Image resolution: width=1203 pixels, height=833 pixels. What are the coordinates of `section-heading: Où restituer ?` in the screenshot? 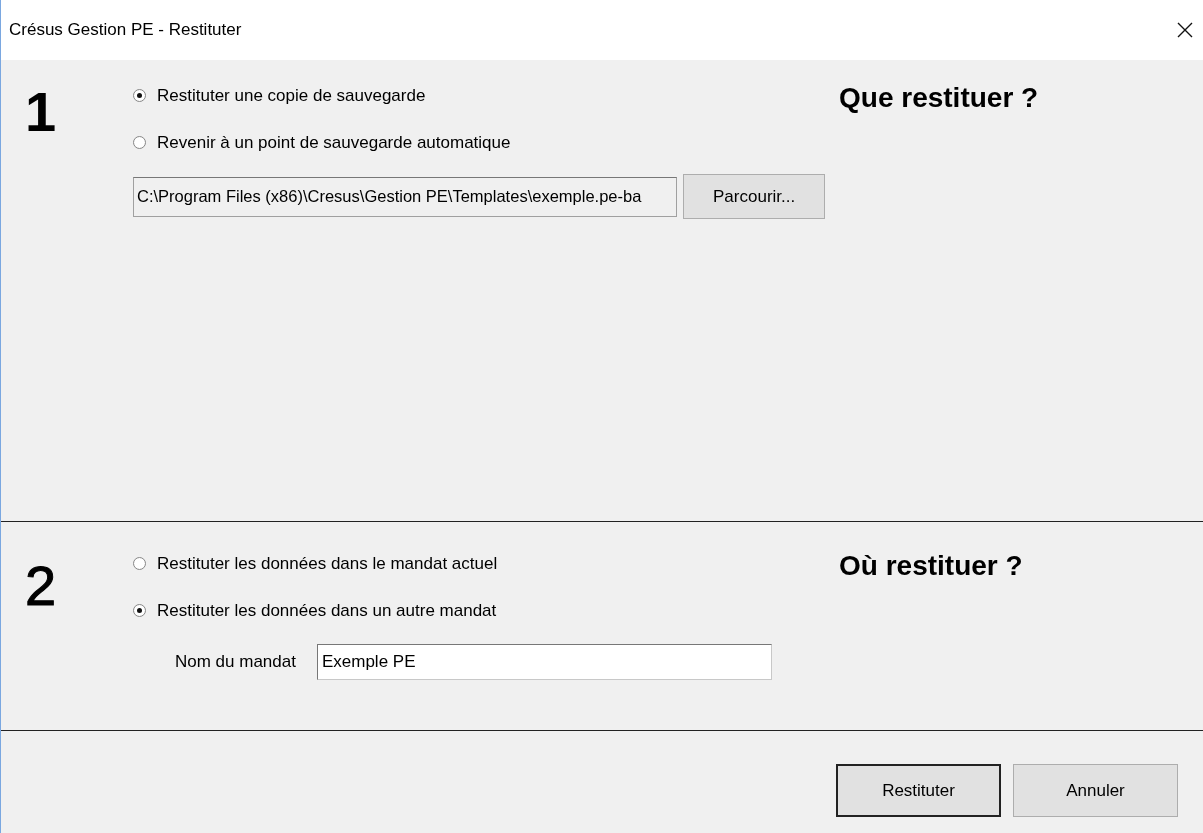 It's located at (931, 566).